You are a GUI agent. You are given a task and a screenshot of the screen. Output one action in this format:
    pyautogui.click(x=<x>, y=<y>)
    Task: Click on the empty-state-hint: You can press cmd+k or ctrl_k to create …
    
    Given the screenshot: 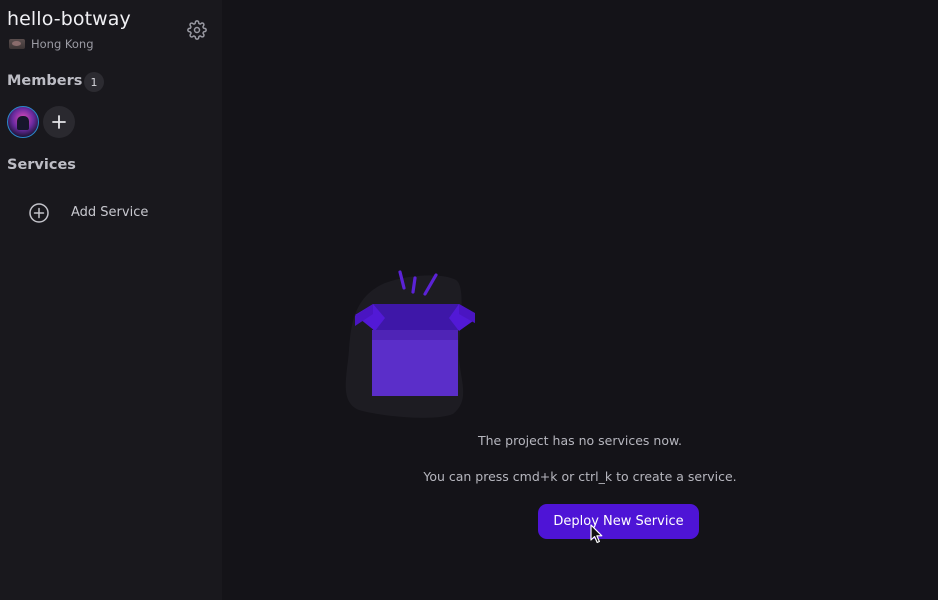 What is the action you would take?
    pyautogui.click(x=580, y=476)
    